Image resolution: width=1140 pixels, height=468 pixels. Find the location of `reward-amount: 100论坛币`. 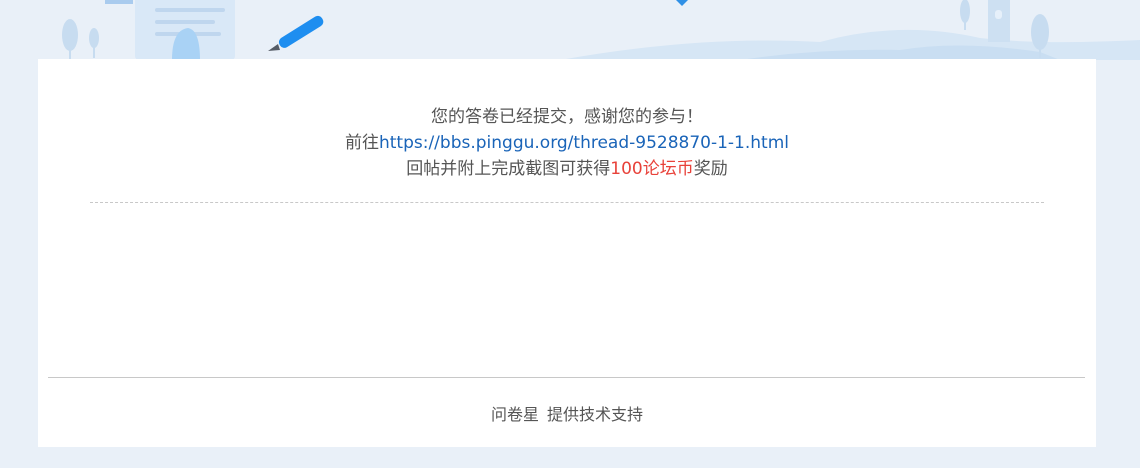

reward-amount: 100论坛币 is located at coordinates (652, 169).